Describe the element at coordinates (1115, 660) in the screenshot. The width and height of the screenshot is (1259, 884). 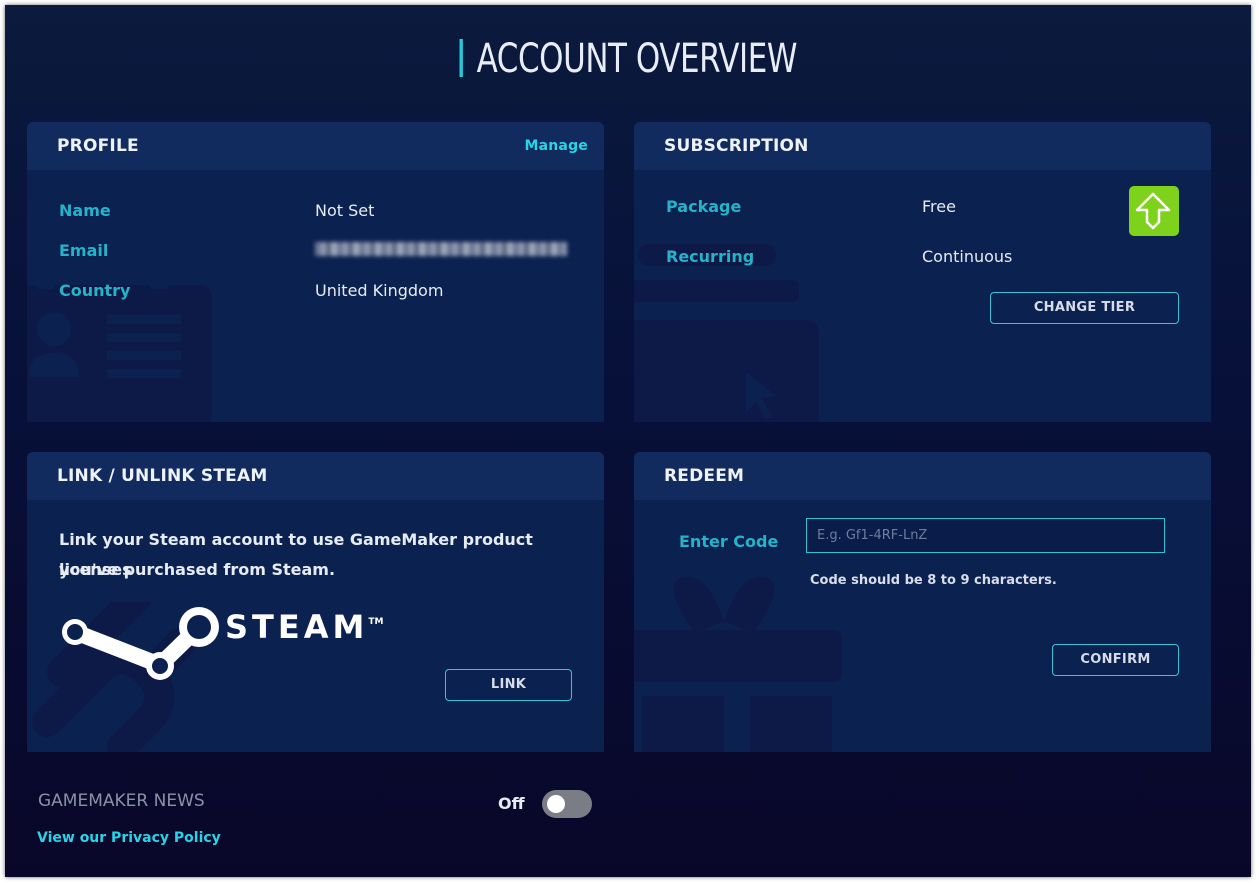
I see `confirm-button: CONFIRM` at that location.